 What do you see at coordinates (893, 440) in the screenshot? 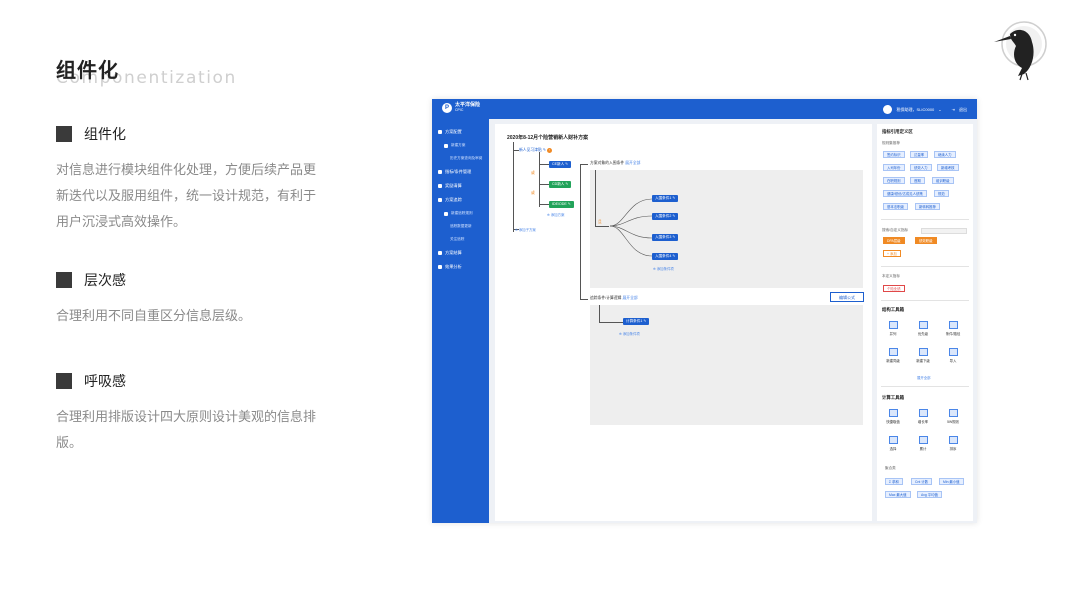
I see `select-icon` at bounding box center [893, 440].